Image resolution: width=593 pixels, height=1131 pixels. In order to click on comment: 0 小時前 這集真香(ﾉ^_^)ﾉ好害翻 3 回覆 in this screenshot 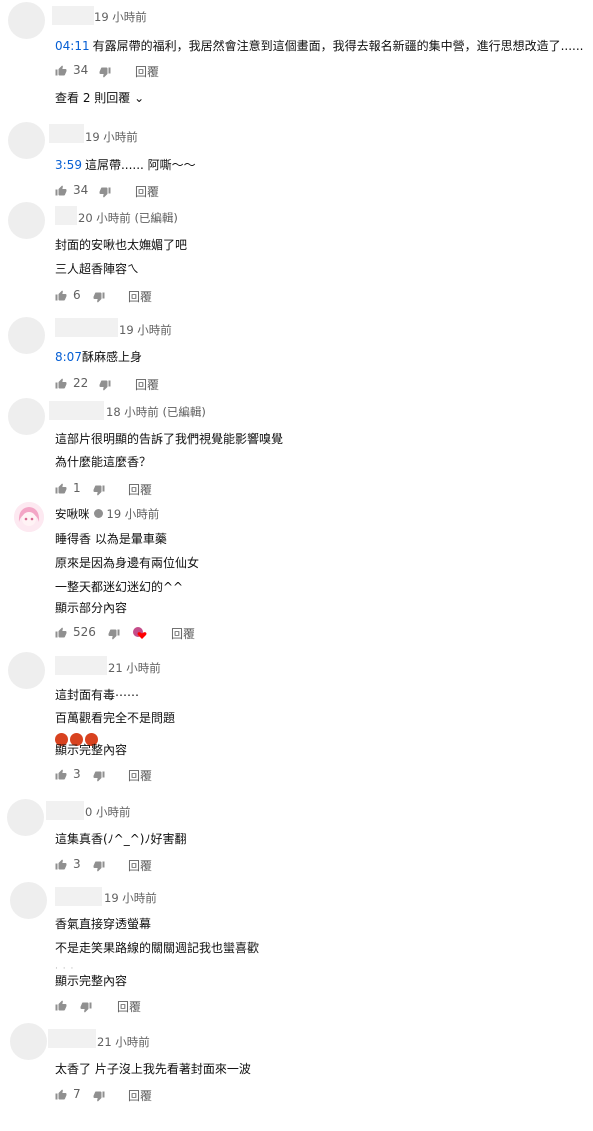, I will do `click(296, 837)`.